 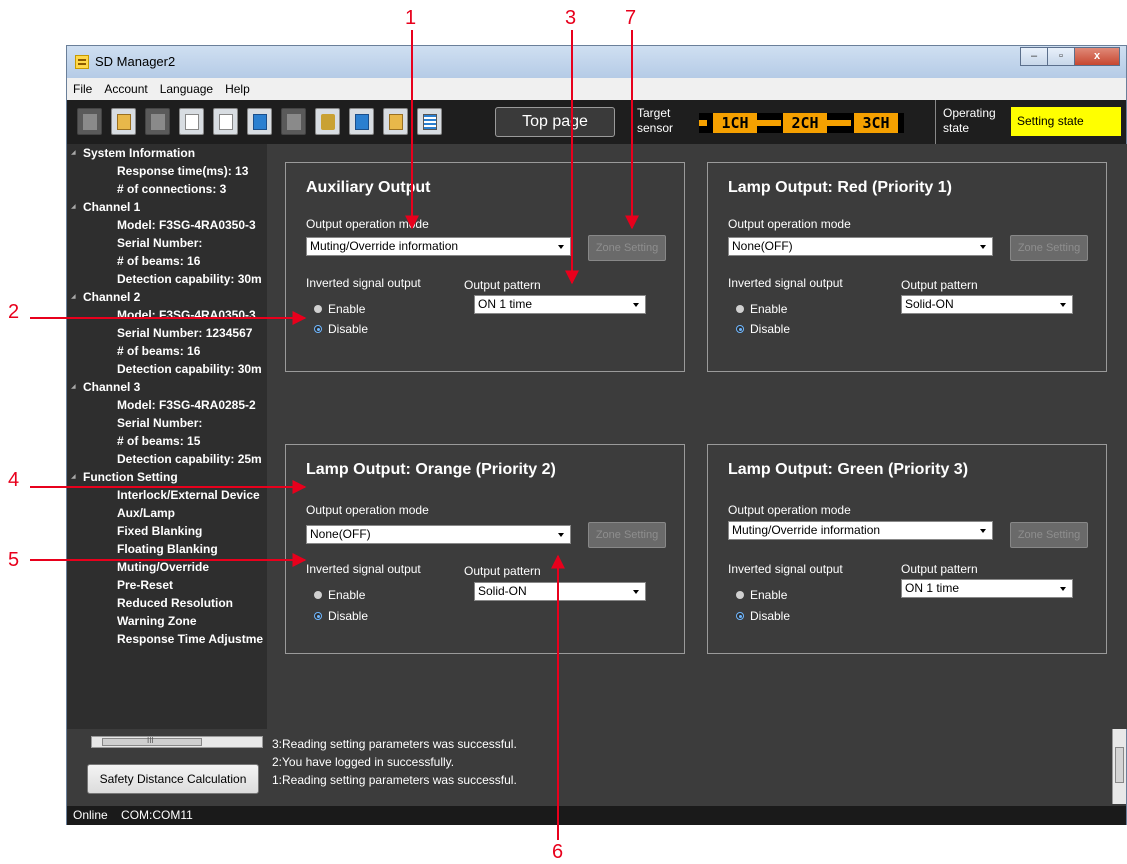 I want to click on tree-function-item: Aux/Lamp, so click(x=121, y=513).